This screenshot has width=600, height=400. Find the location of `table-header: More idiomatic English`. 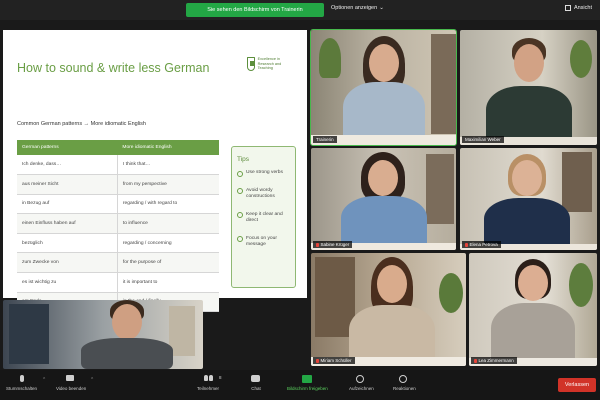

table-header: More idiomatic English is located at coordinates (168, 147).